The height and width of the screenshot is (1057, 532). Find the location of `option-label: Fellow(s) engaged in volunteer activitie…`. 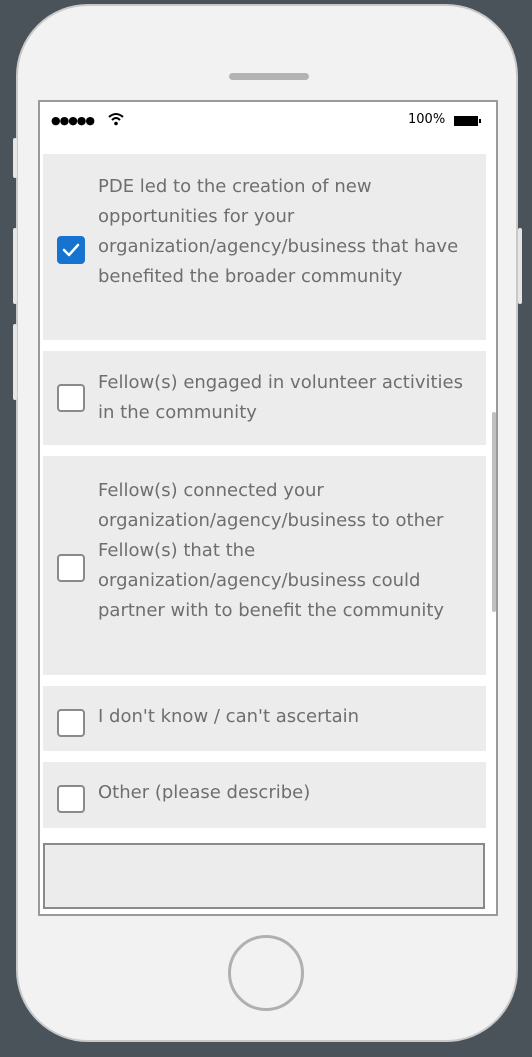

option-label: Fellow(s) engaged in volunteer activitie… is located at coordinates (281, 397).